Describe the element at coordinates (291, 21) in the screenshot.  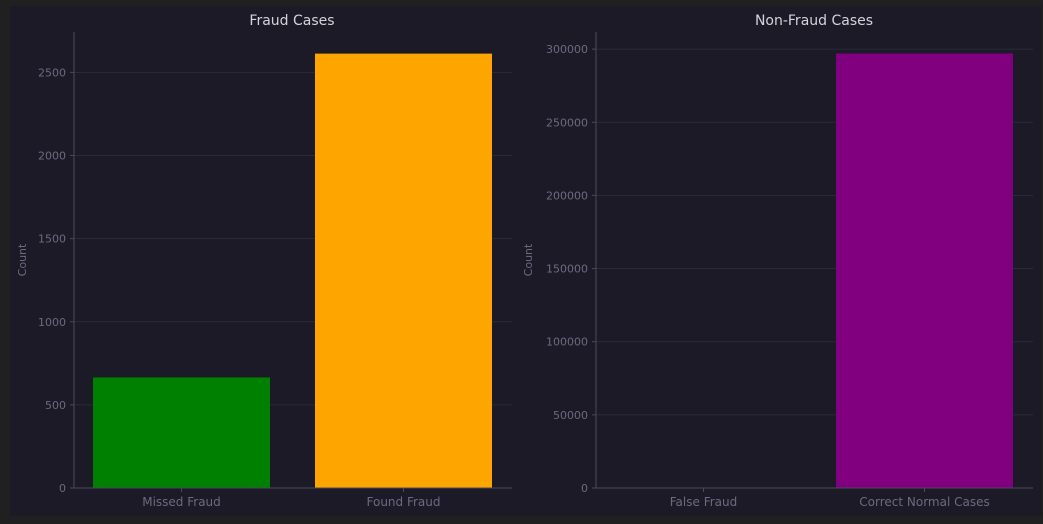
I see `chart-title: Fraud Cases` at that location.